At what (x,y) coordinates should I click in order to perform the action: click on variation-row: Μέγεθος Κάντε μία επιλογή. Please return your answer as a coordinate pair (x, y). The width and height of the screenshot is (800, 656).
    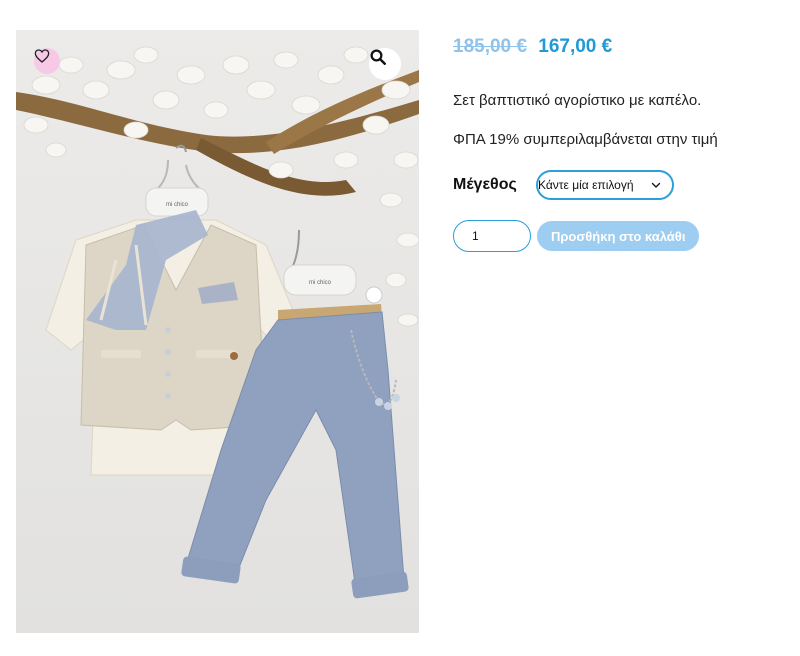
    Looking at the image, I should click on (618, 185).